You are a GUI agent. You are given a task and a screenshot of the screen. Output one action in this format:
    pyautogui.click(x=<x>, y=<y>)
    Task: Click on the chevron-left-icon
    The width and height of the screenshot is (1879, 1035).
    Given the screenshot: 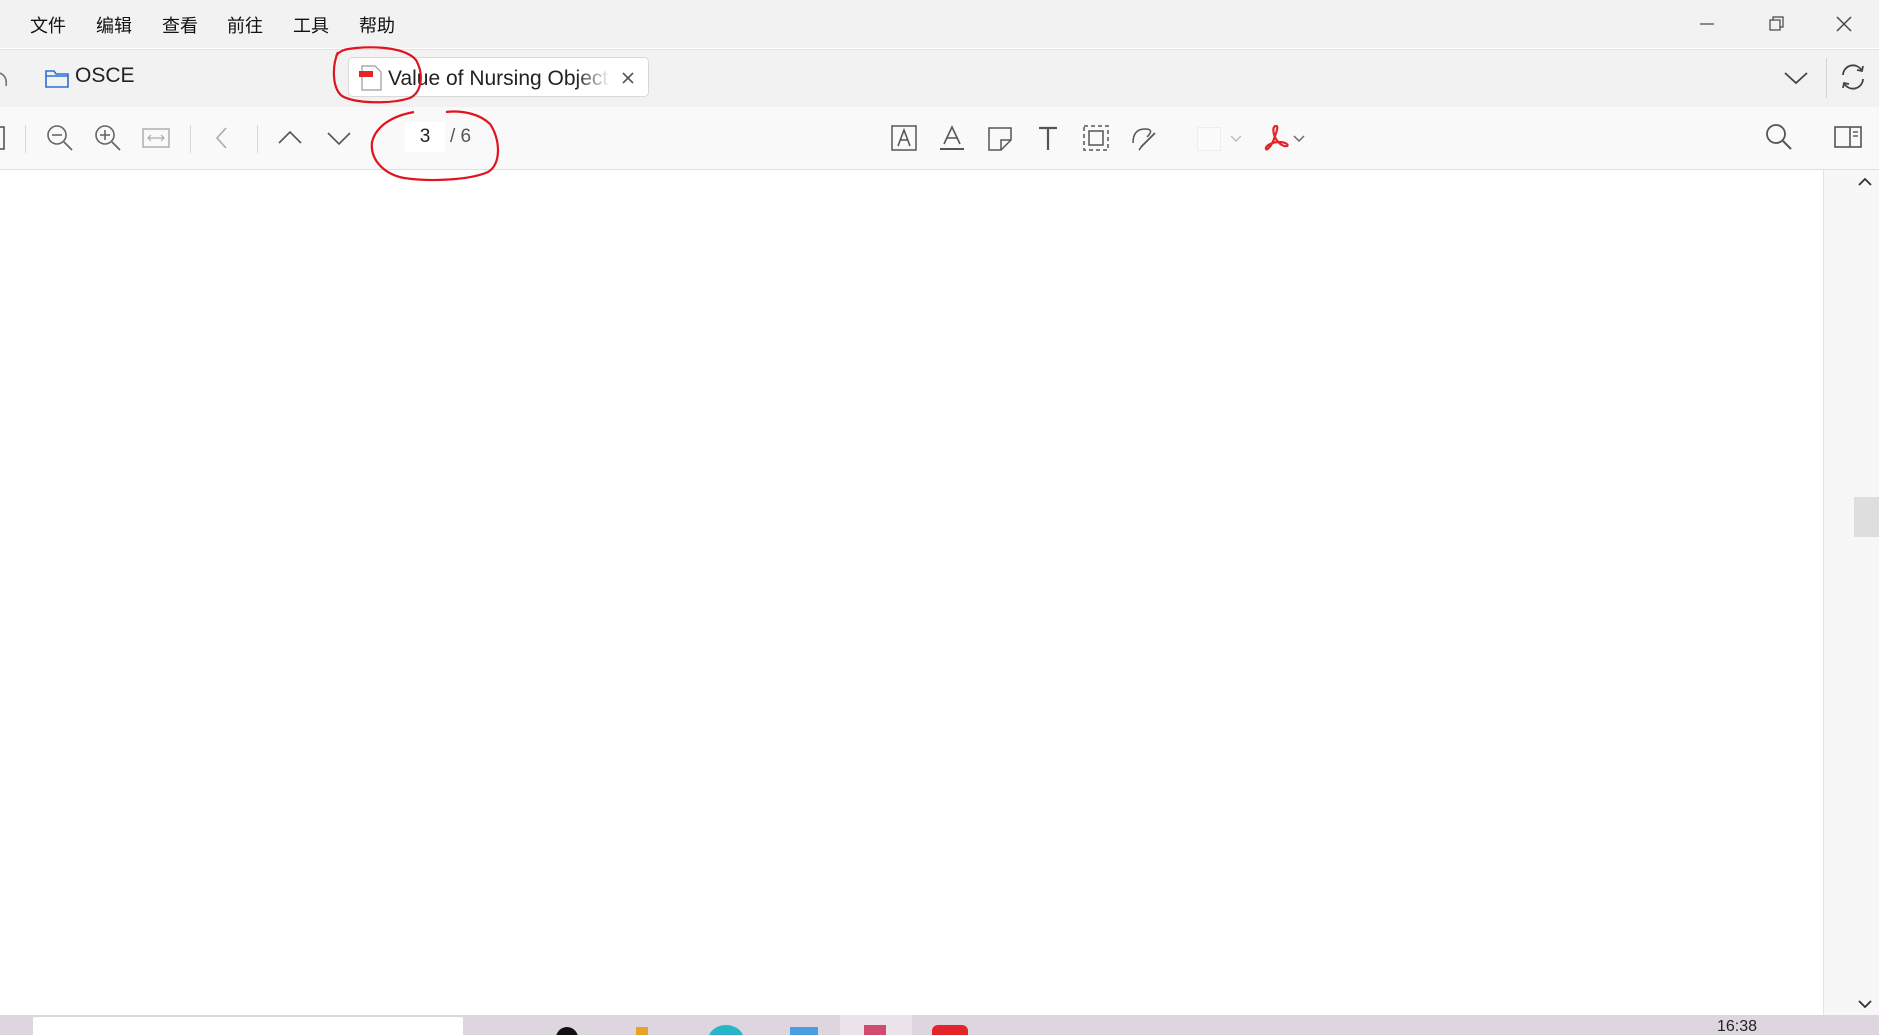 What is the action you would take?
    pyautogui.click(x=221, y=138)
    